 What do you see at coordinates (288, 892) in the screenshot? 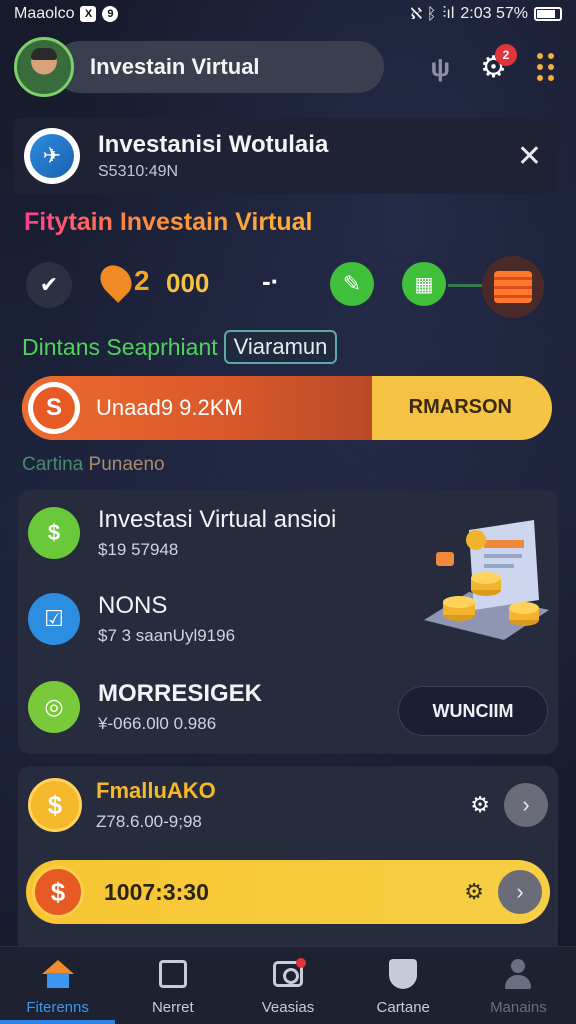
I see `timer-bar: $ 1007:3:30 ⚙ ›` at bounding box center [288, 892].